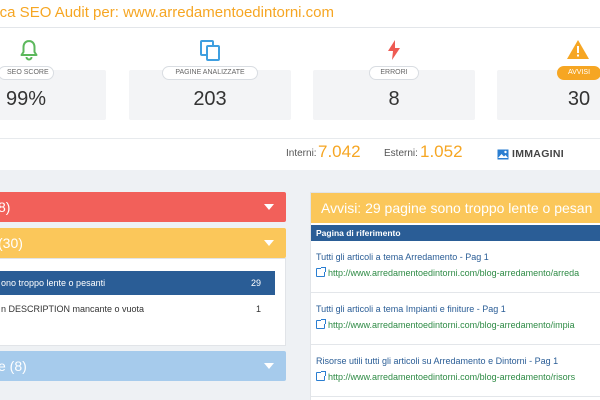 The height and width of the screenshot is (400, 600). I want to click on list-item: ono troppo lente o pesanti 29, so click(137, 283).